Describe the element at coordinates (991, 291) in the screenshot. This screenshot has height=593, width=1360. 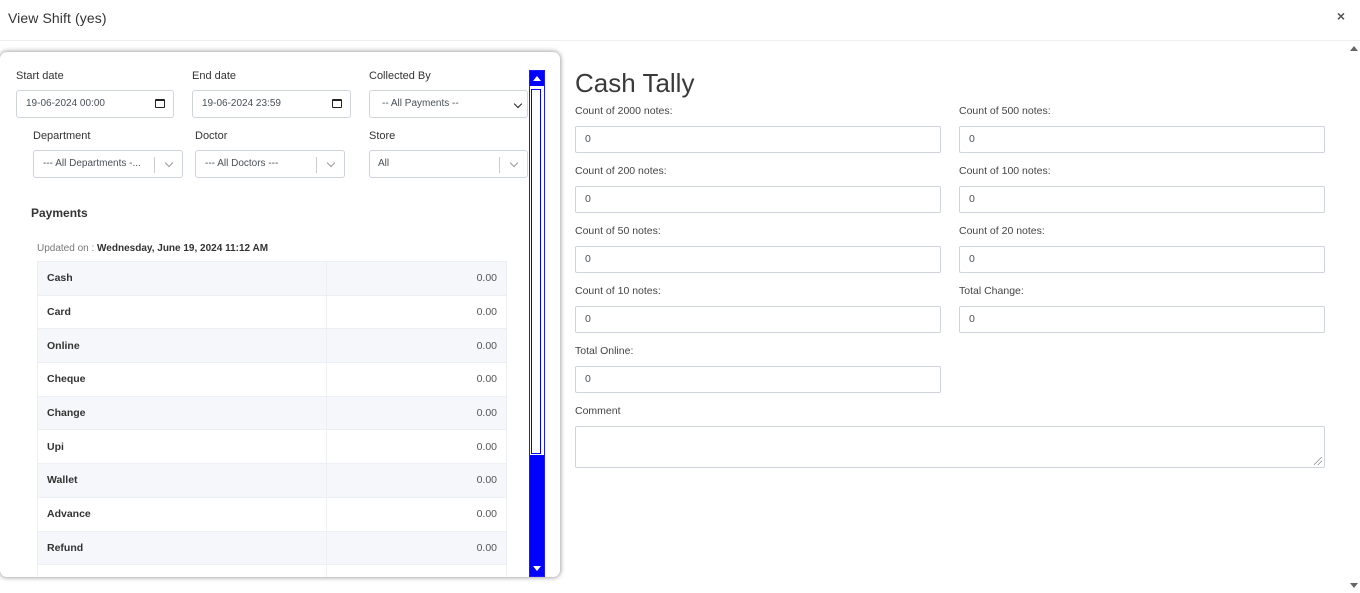
I see `total-change-label: Total Change:` at that location.